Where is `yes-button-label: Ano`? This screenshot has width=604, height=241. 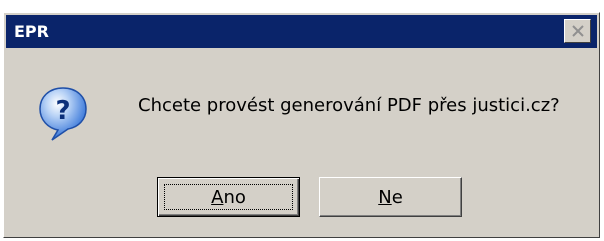
yes-button-label: Ano is located at coordinates (228, 197).